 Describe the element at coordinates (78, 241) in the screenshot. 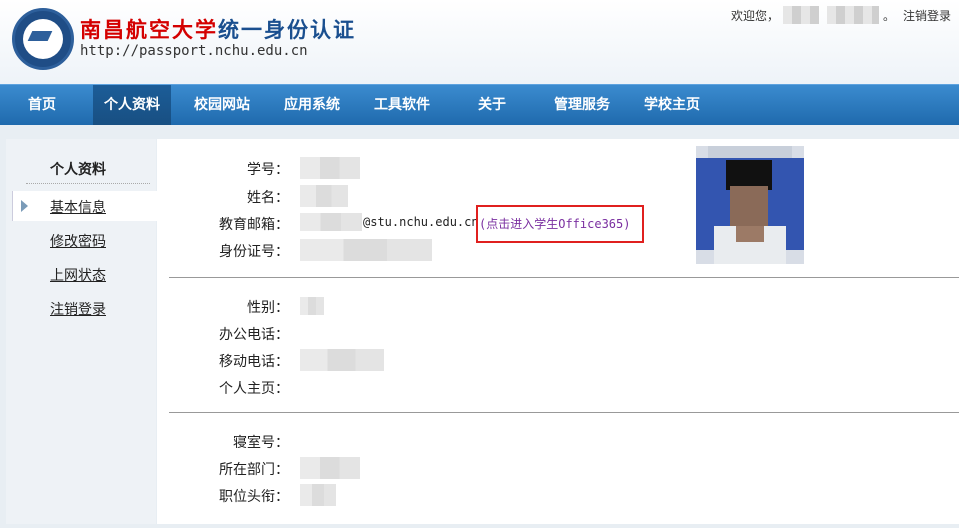

I see `sidebar-item-change-password: 修改密码` at that location.